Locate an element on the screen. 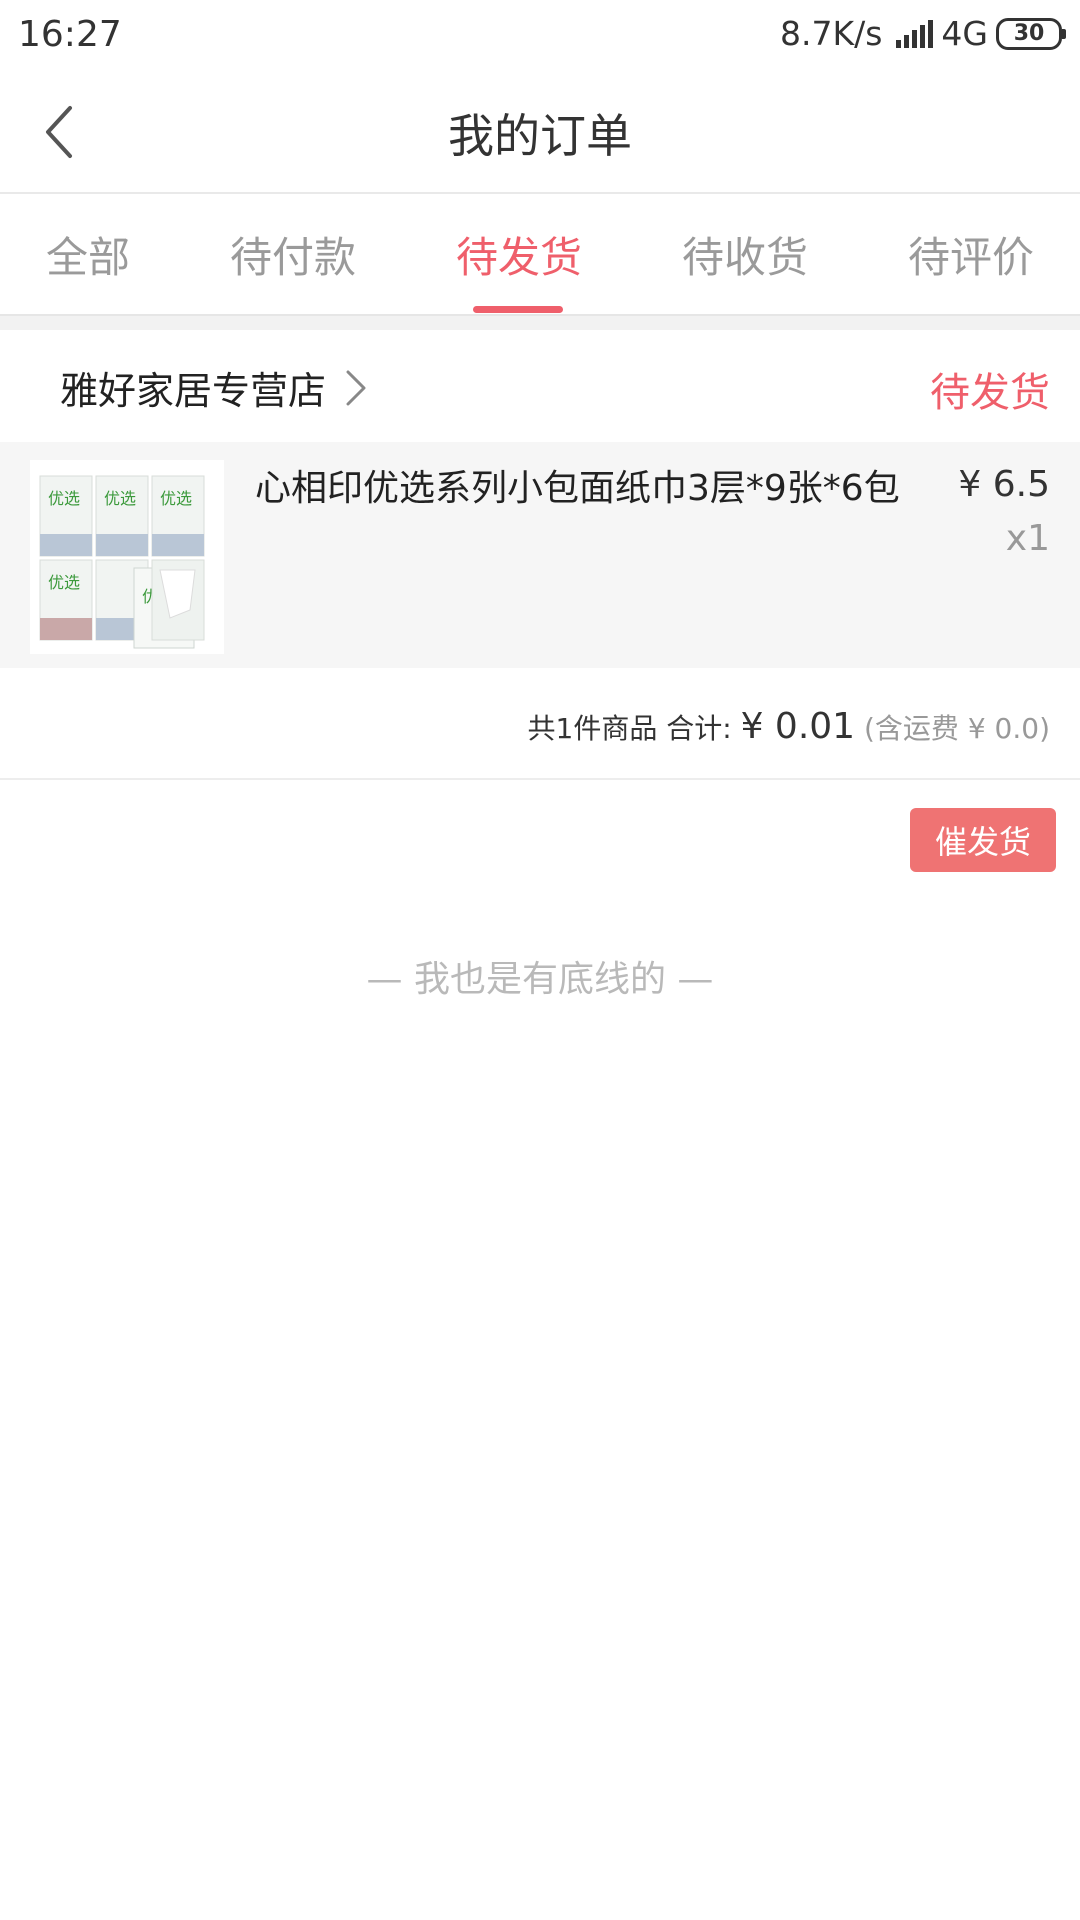  urge-shipment-button: 催发货 is located at coordinates (983, 840).